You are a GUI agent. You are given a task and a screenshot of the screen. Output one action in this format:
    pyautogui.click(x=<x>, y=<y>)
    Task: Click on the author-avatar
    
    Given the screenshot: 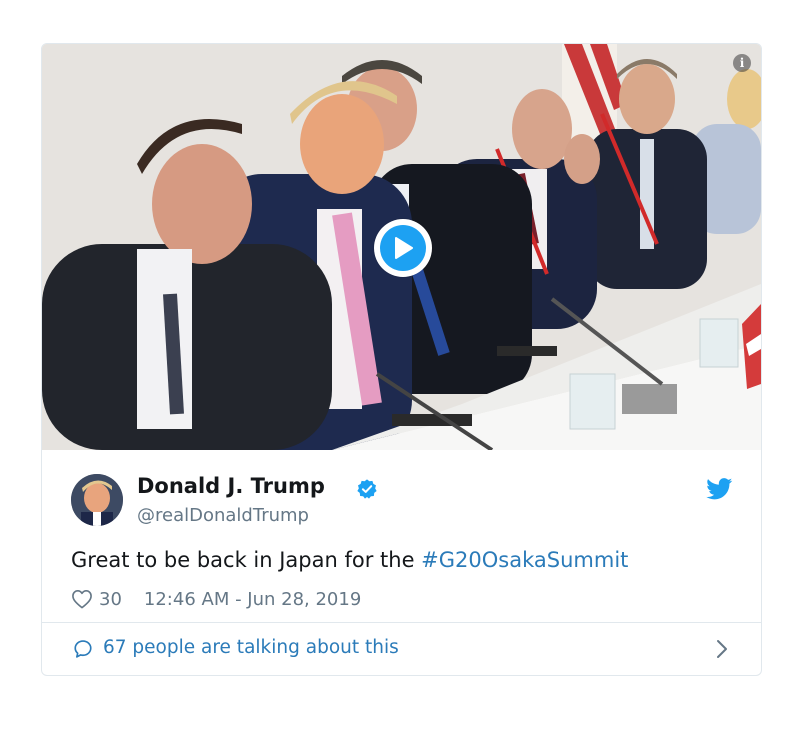 What is the action you would take?
    pyautogui.click(x=97, y=500)
    